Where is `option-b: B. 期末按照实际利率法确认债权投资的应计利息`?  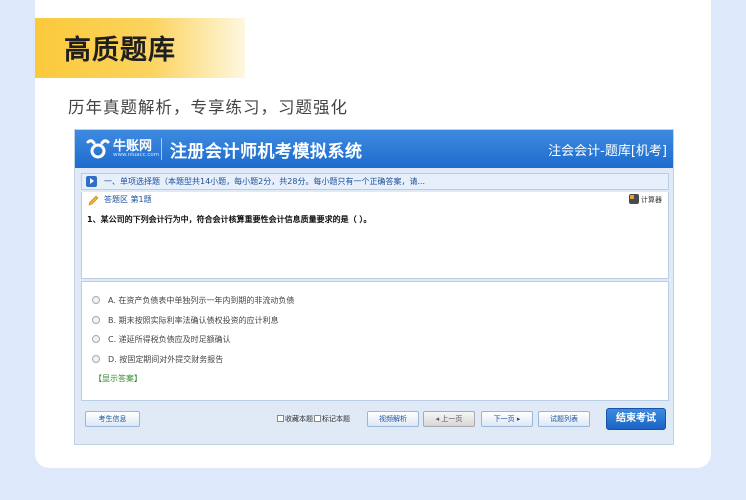
option-b: B. 期末按照实际利率法确认债权投资的应计利息 is located at coordinates (185, 321).